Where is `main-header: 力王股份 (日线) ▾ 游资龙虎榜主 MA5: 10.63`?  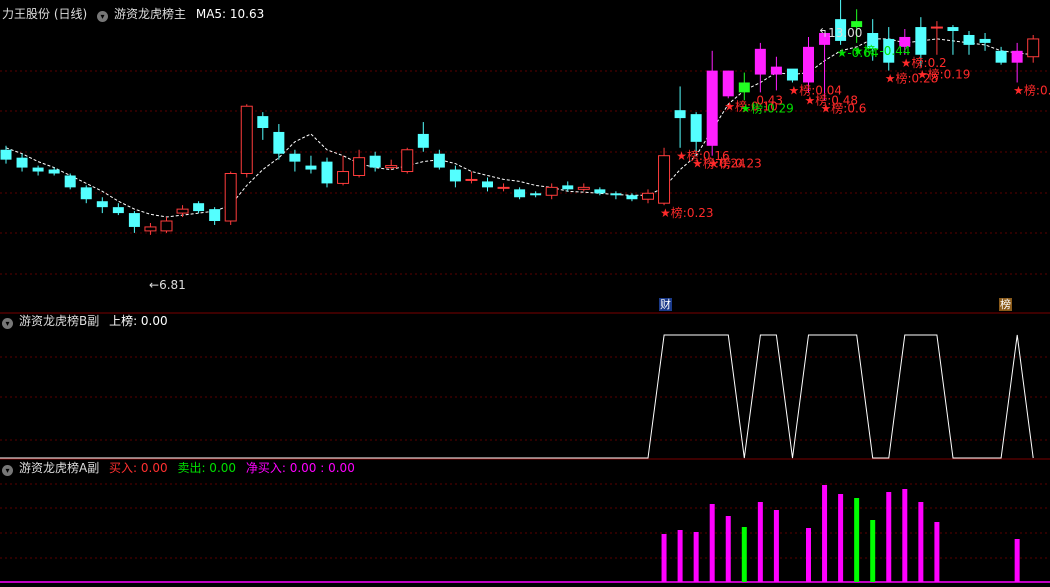 main-header: 力王股份 (日线) ▾ 游资龙虎榜主 MA5: 10.63 is located at coordinates (136, 14).